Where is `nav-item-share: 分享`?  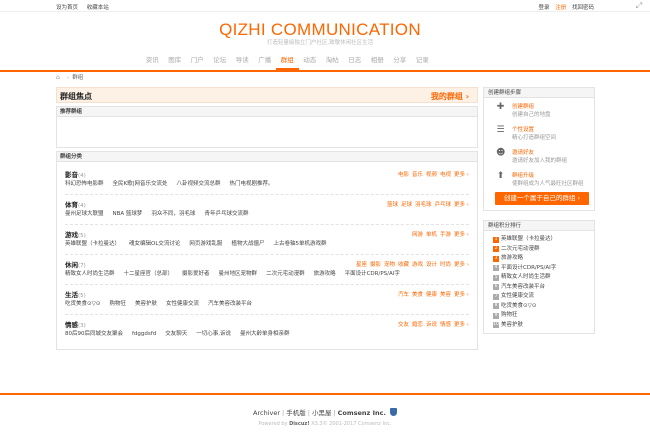 nav-item-share: 分享 is located at coordinates (400, 60).